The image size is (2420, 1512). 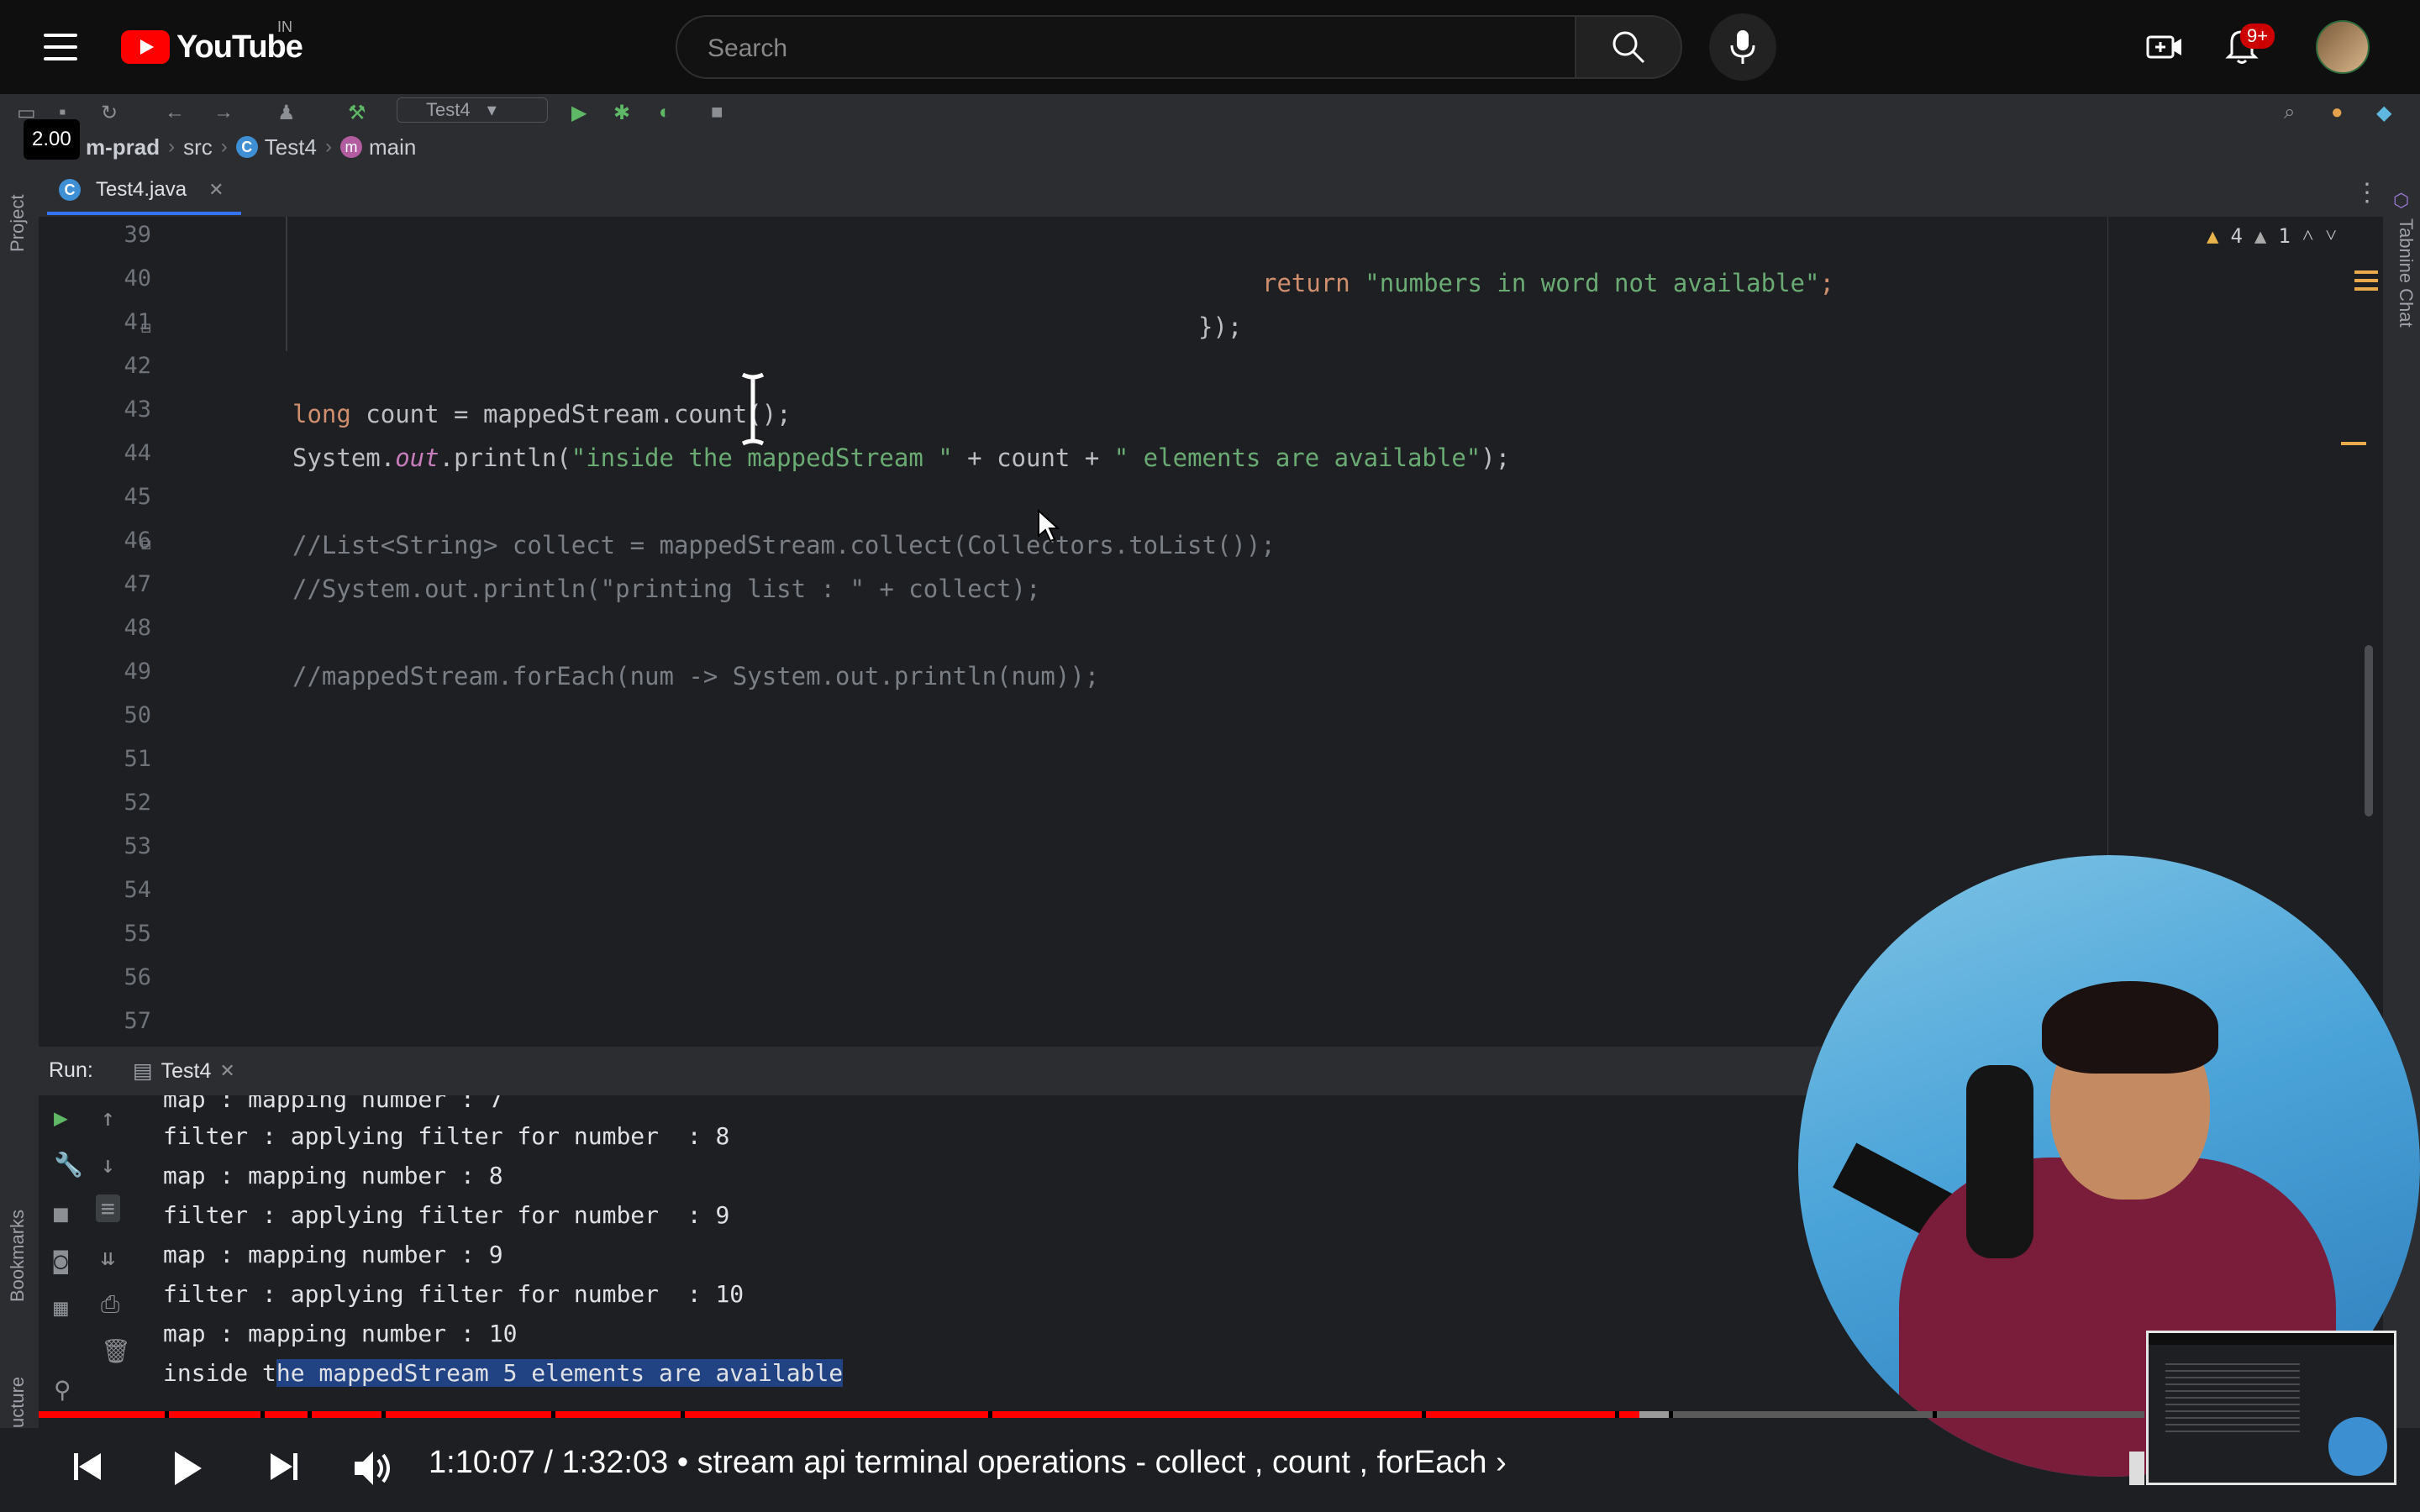 What do you see at coordinates (579, 113) in the screenshot?
I see `run-icon: ▶` at bounding box center [579, 113].